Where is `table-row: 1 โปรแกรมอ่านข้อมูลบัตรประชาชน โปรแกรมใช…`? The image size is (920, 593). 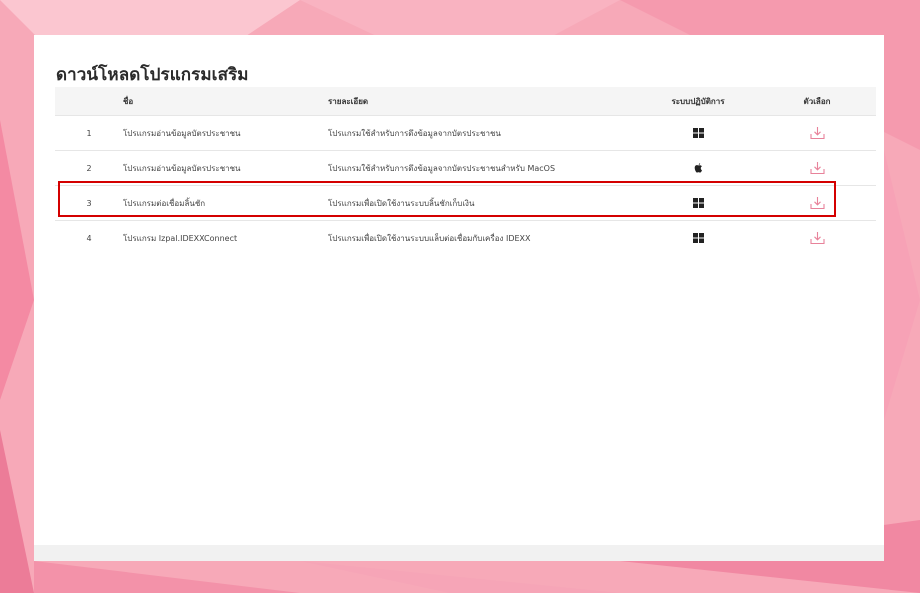 table-row: 1 โปรแกรมอ่านข้อมูลบัตรประชาชน โปรแกรมใช… is located at coordinates (465, 133).